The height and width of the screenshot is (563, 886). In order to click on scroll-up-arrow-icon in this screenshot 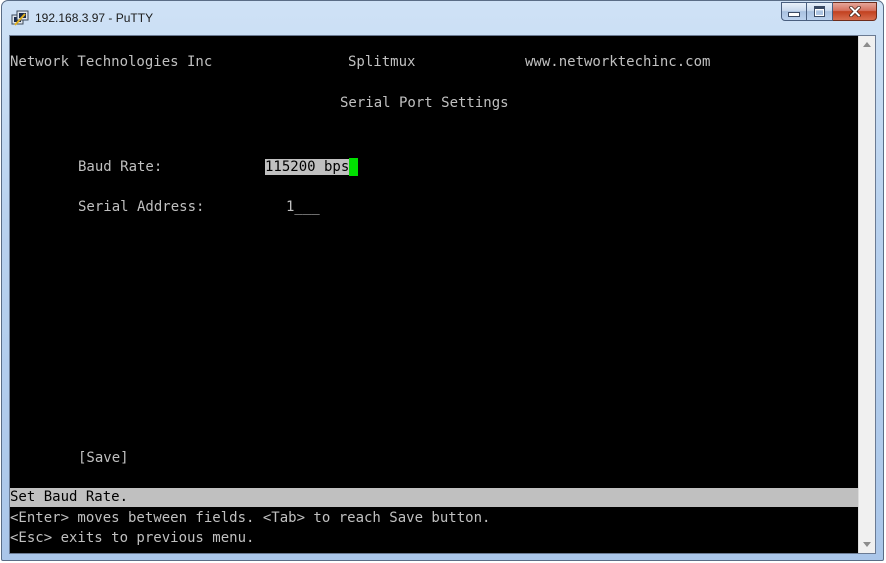, I will do `click(867, 44)`.